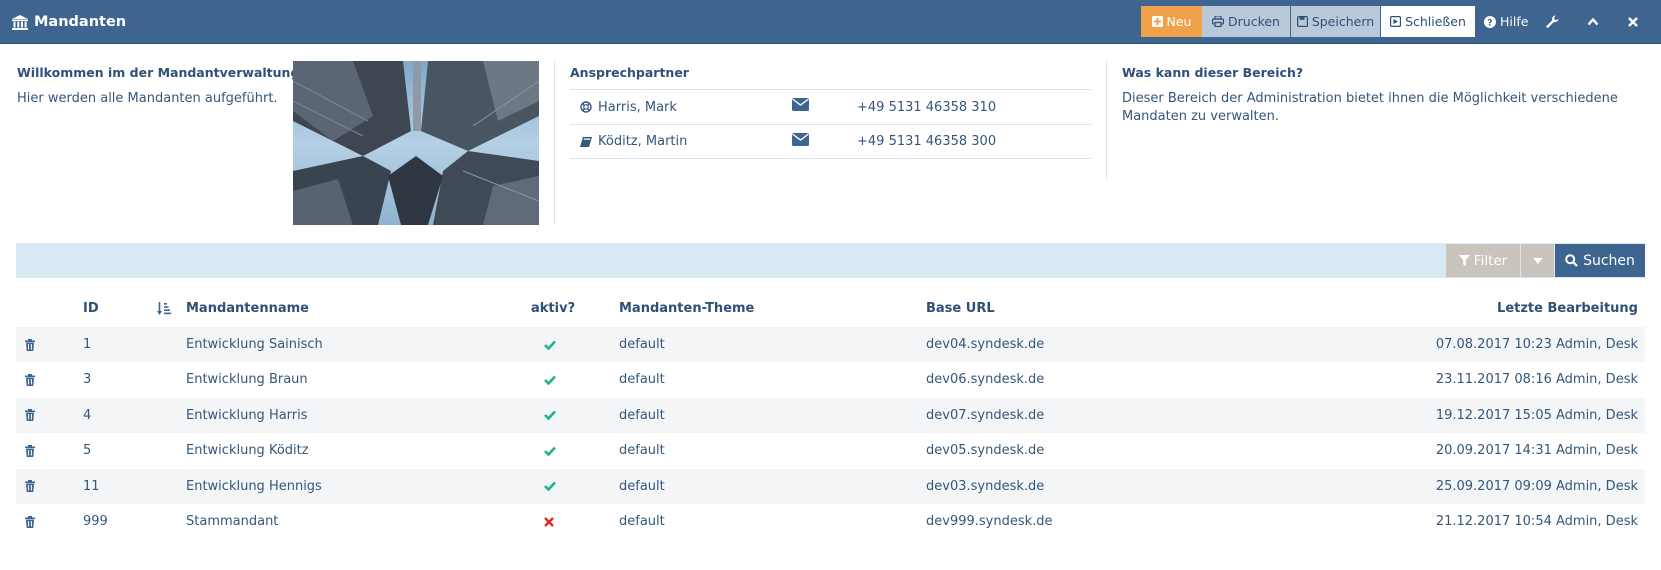  What do you see at coordinates (549, 521) in the screenshot?
I see `cross-icon` at bounding box center [549, 521].